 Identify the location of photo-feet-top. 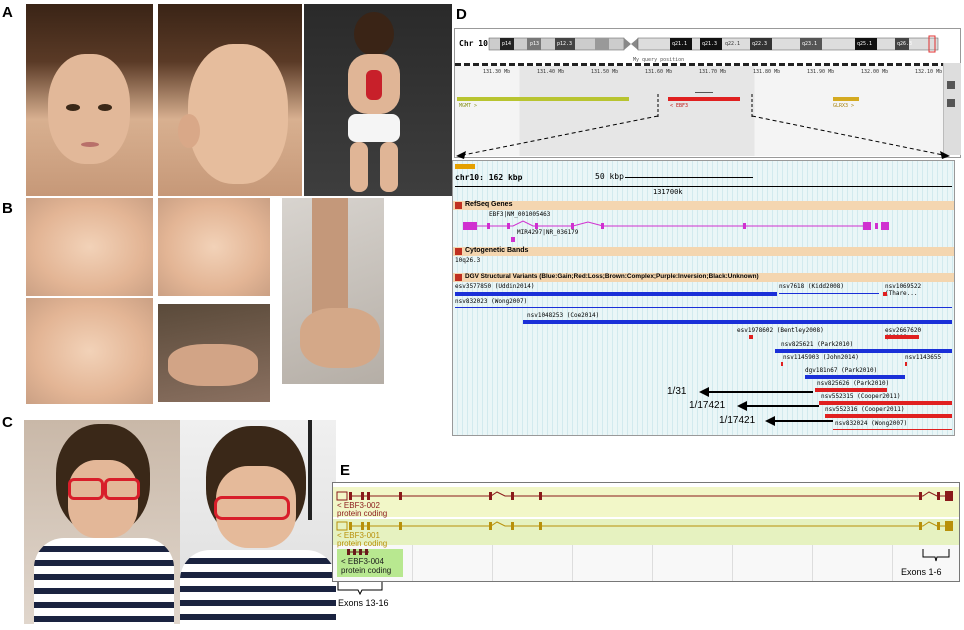
(89, 351).